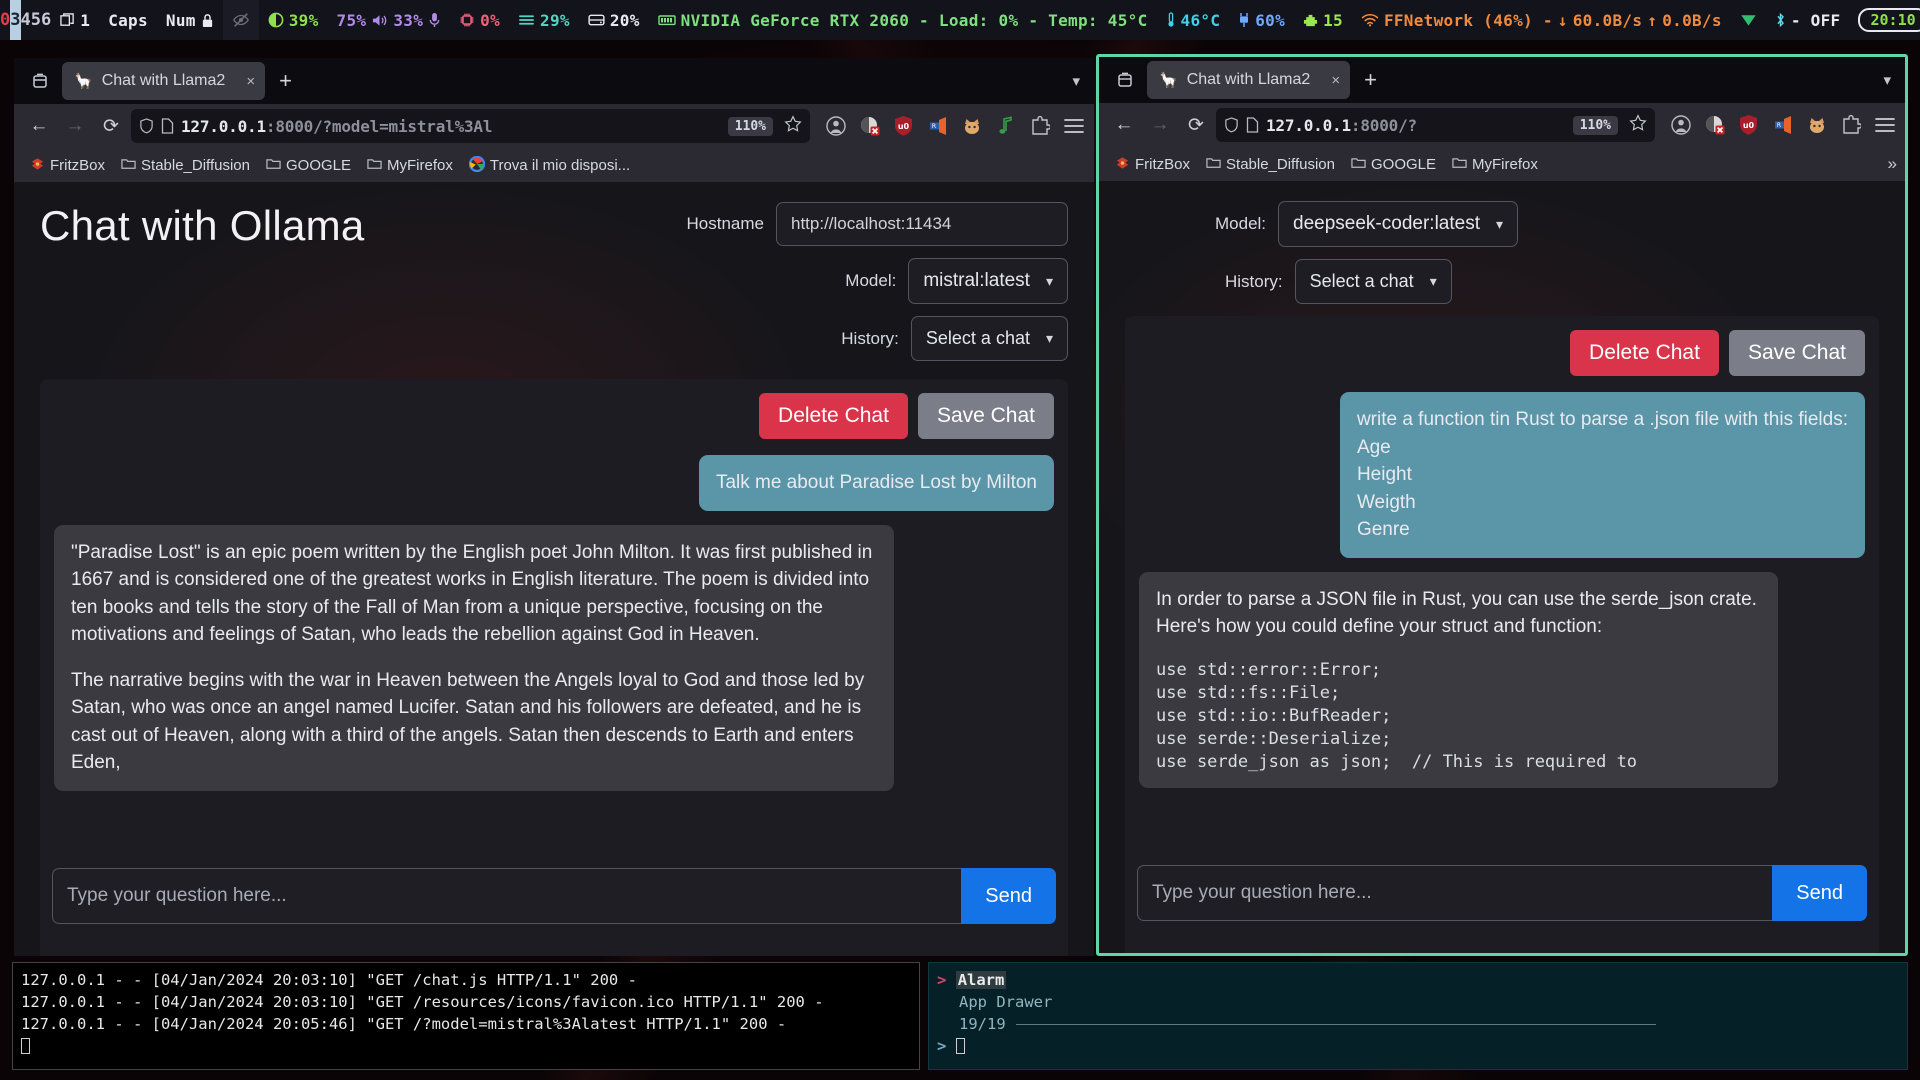  What do you see at coordinates (1887, 80) in the screenshot?
I see `tab-overflow-chevron-right: ▾` at bounding box center [1887, 80].